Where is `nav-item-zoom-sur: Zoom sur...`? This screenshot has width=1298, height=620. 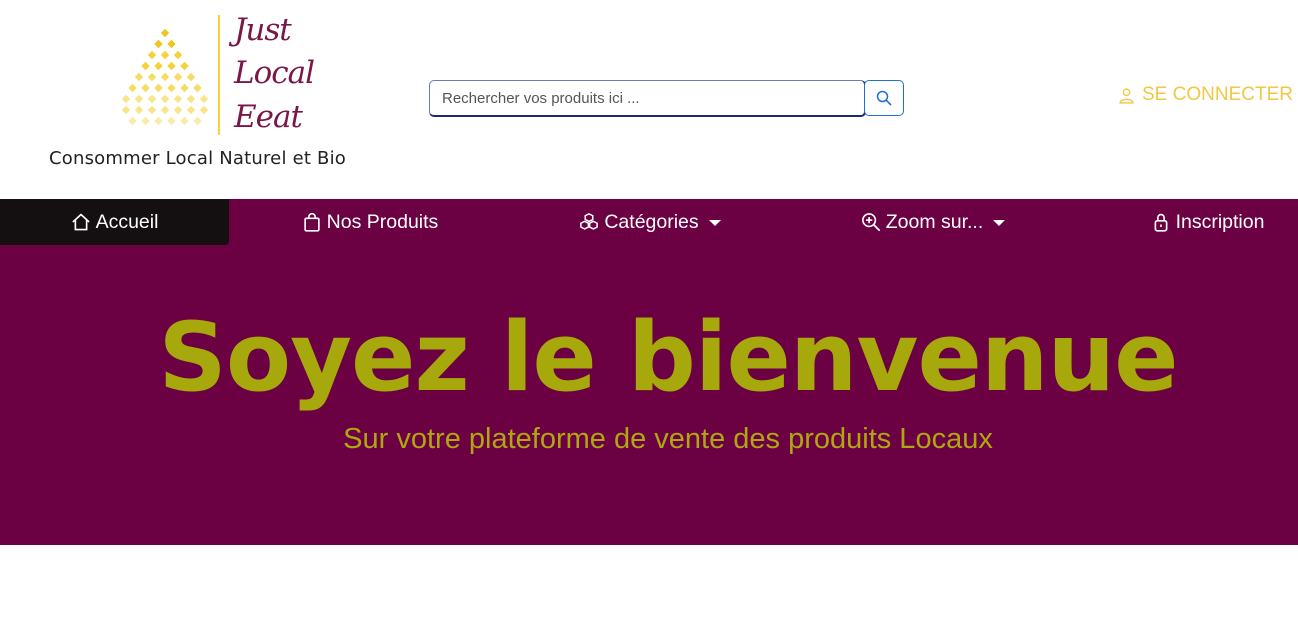 nav-item-zoom-sur: Zoom sur... is located at coordinates (933, 222).